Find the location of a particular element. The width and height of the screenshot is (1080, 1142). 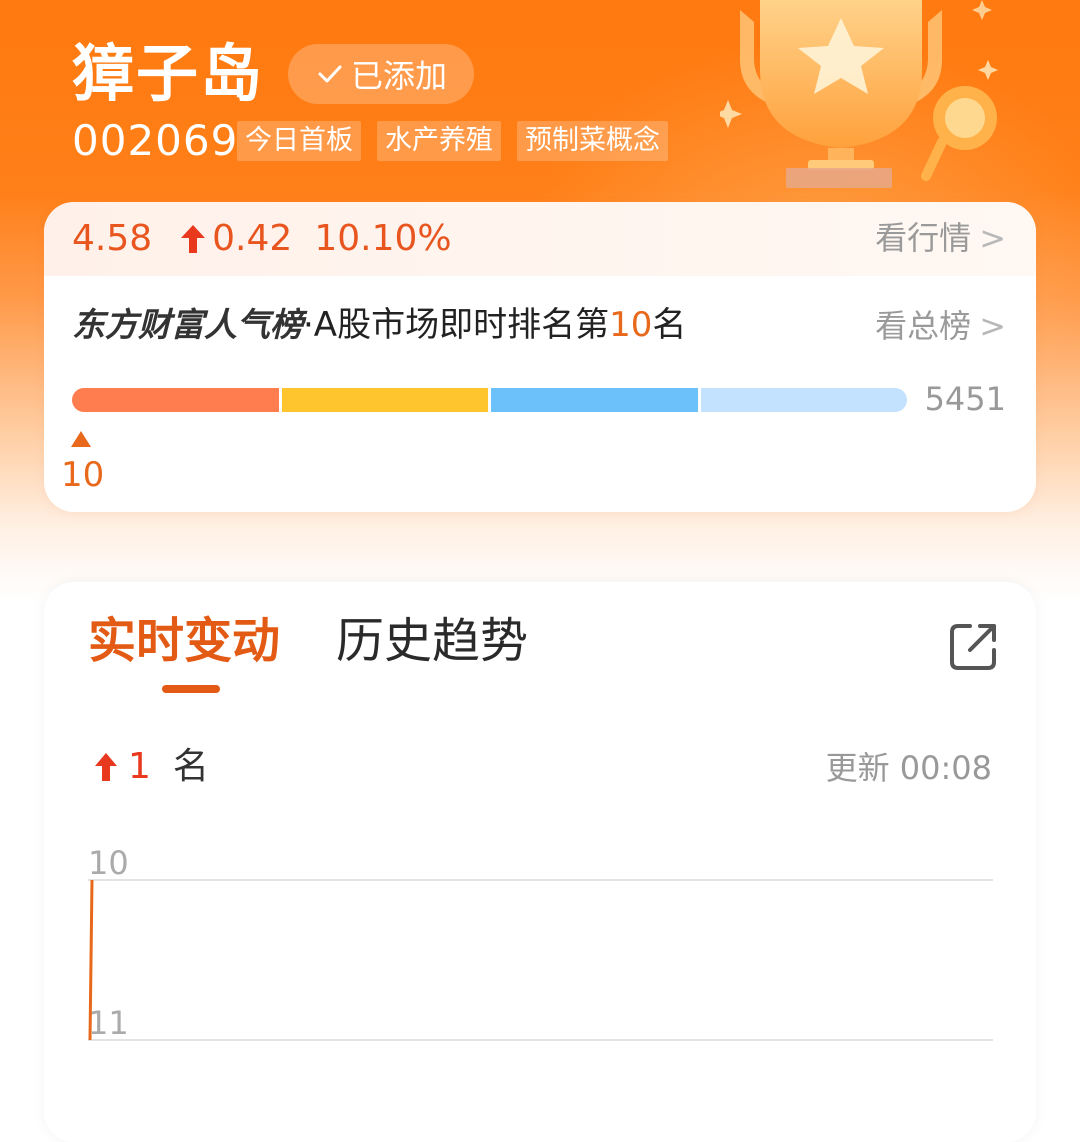

quote-line: 4.58 0.42 10.10% is located at coordinates (262, 239).